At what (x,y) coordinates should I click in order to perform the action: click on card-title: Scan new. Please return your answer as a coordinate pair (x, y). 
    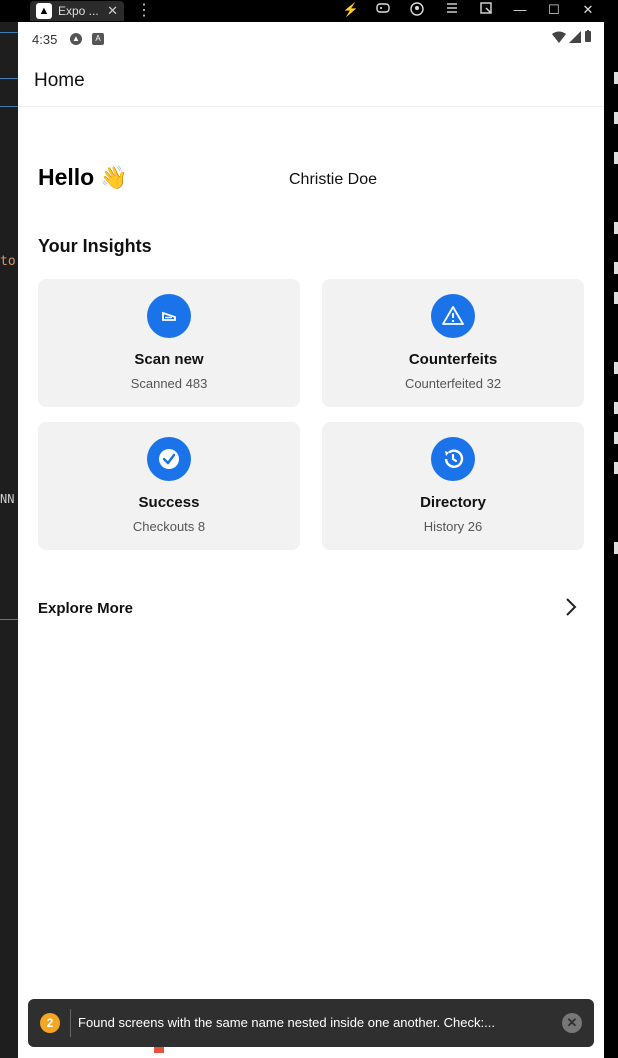
    Looking at the image, I should click on (169, 359).